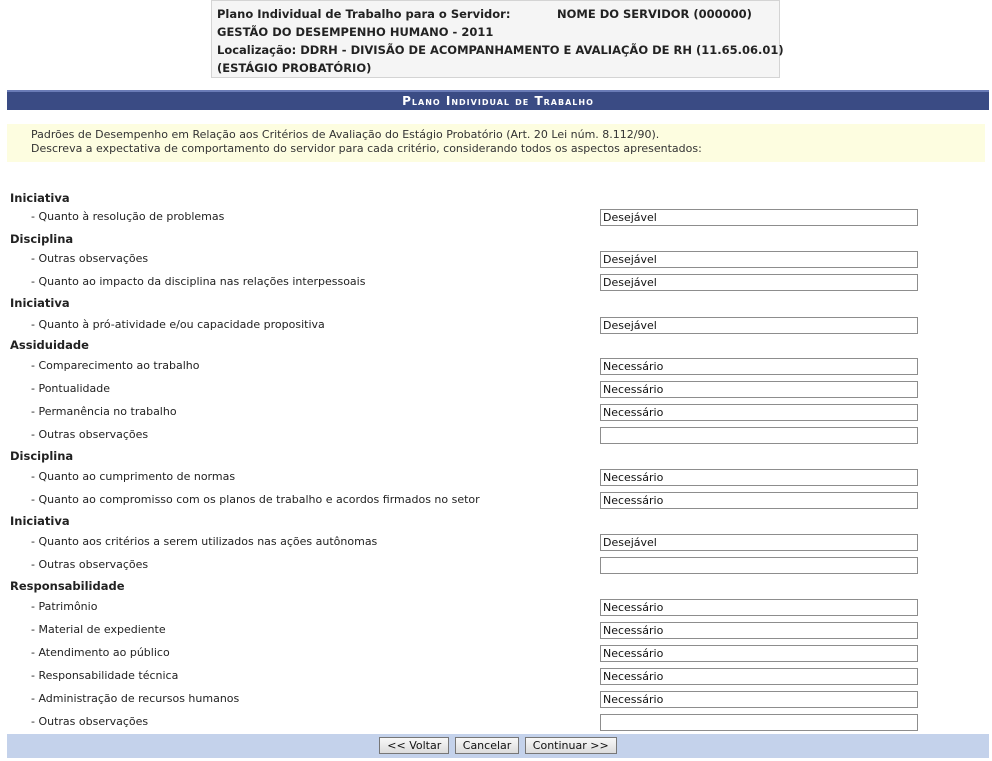 Image resolution: width=992 pixels, height=761 pixels. What do you see at coordinates (355, 32) in the screenshot?
I see `section-name: GESTÃO DO DESEMPENHO HUMANO - 2011` at bounding box center [355, 32].